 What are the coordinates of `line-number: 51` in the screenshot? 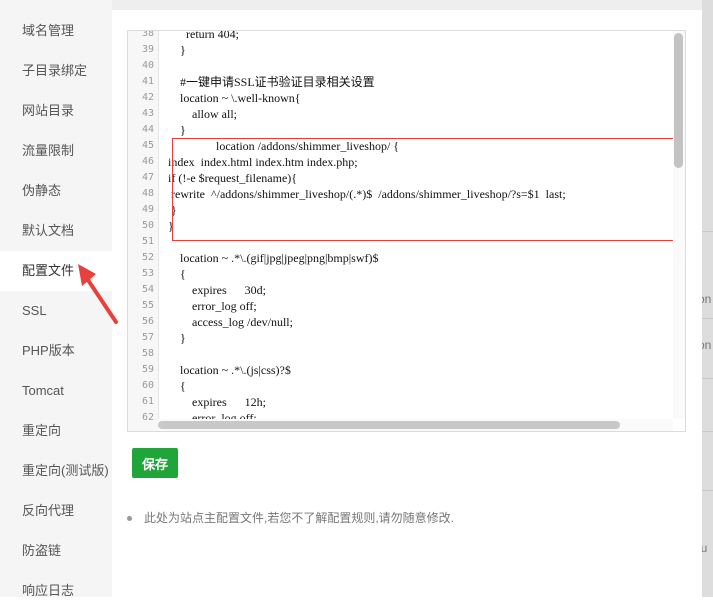 It's located at (147, 241).